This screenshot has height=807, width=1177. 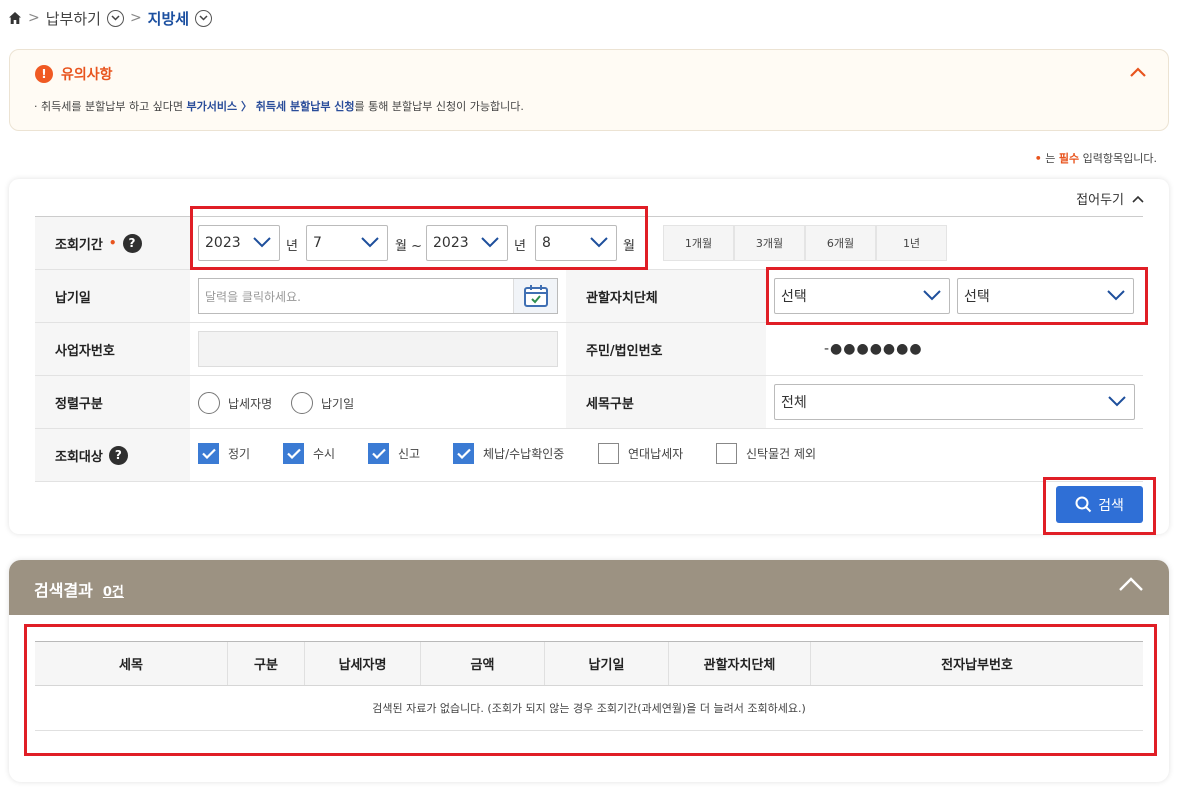 I want to click on target-label: 조회대상 ?, so click(x=112, y=455).